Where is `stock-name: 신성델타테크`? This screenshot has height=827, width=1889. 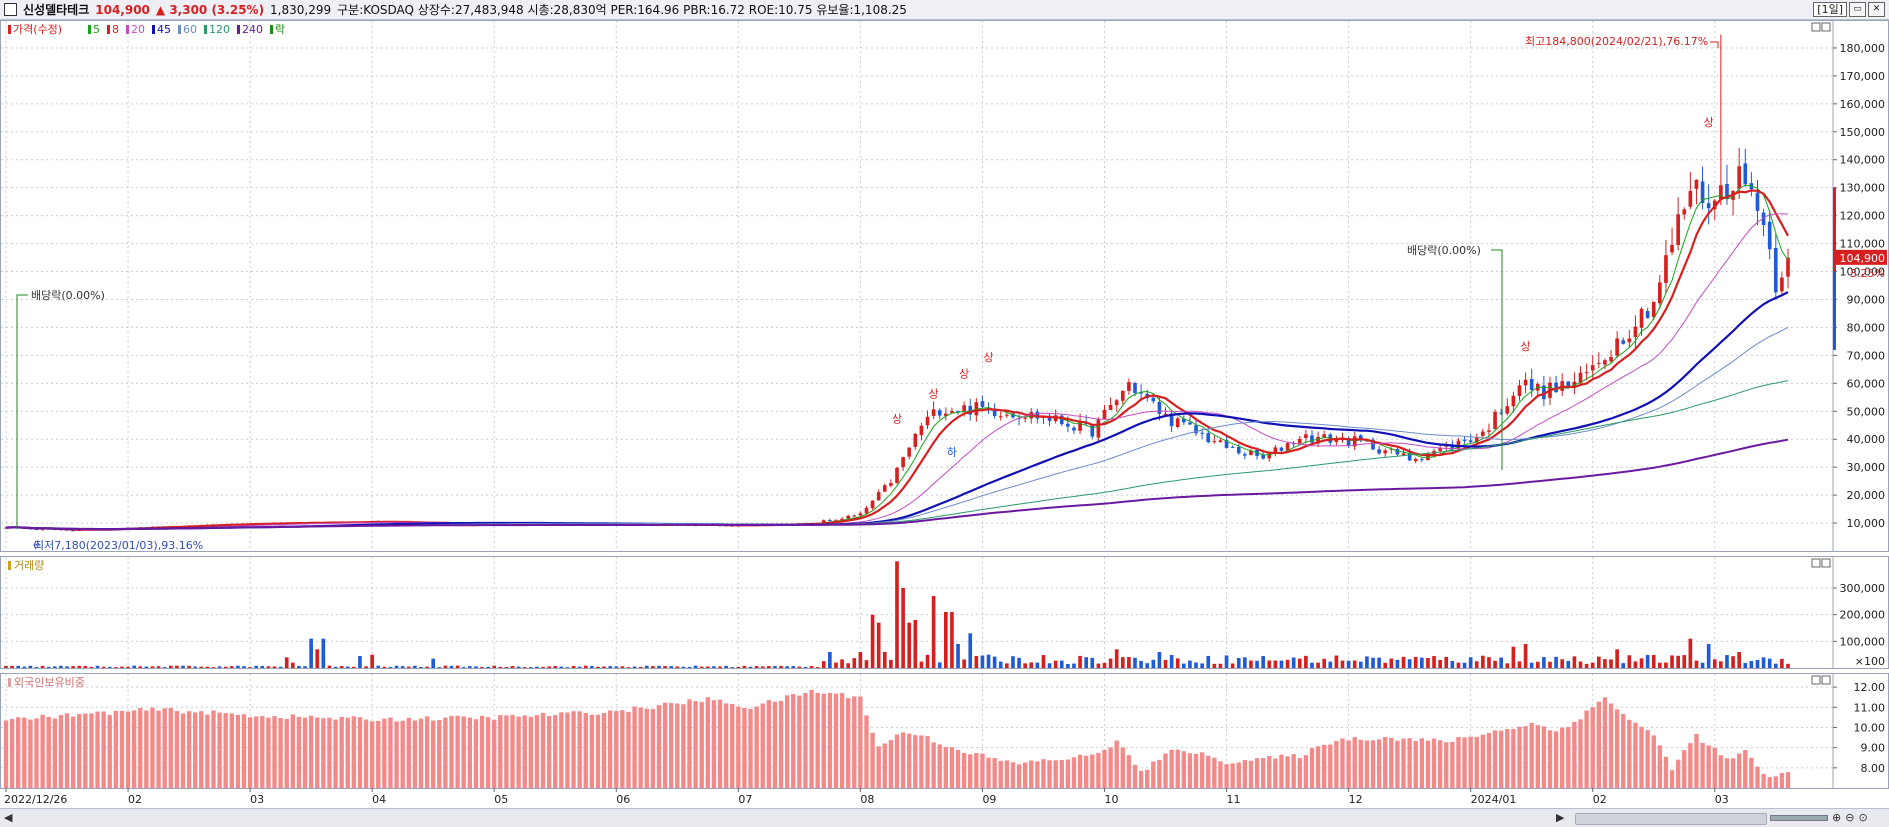
stock-name: 신성델타테크 is located at coordinates (56, 9).